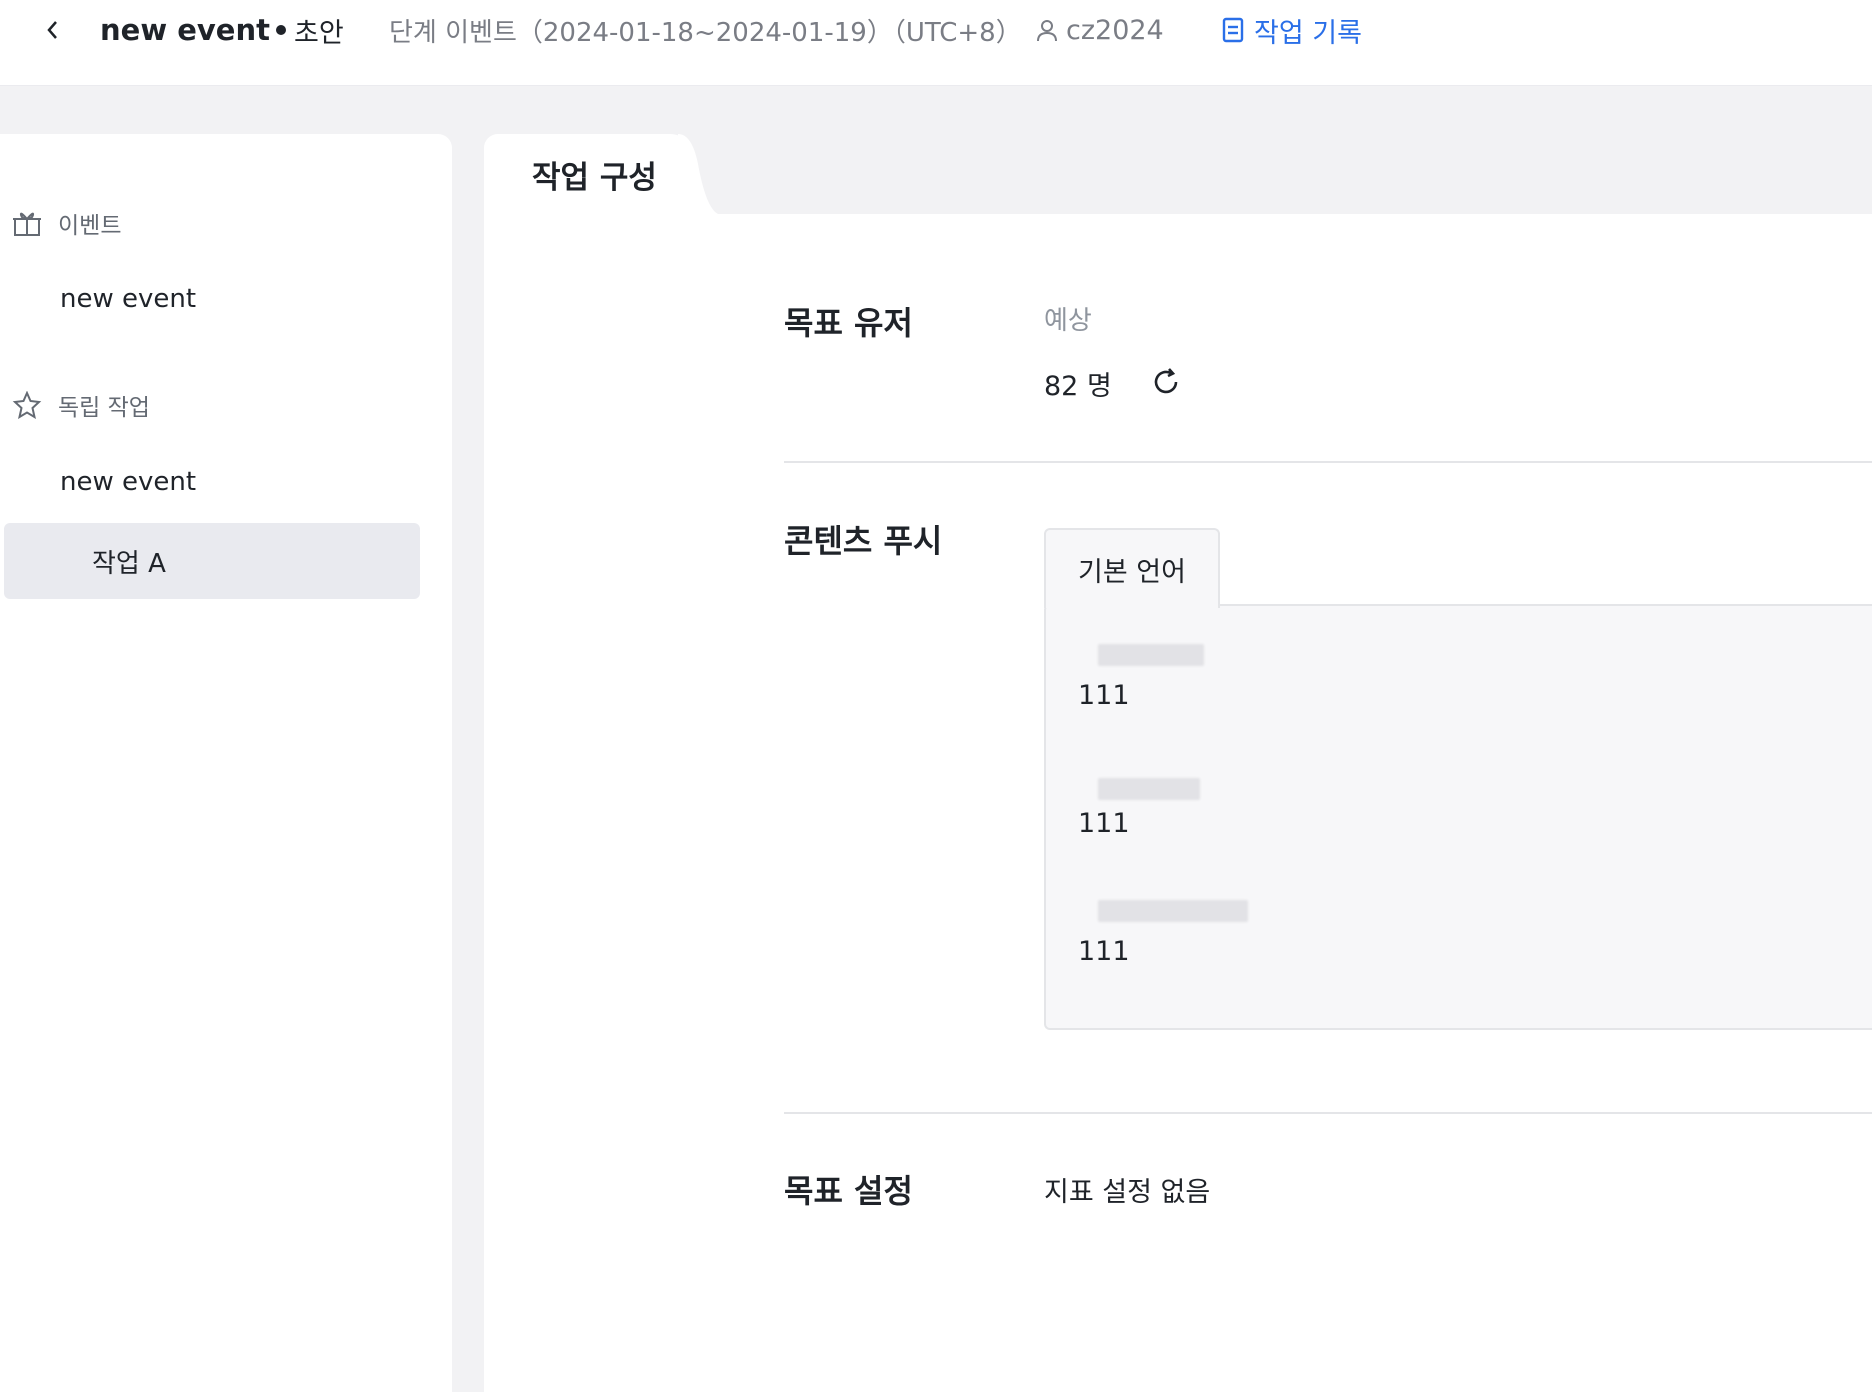 Image resolution: width=1872 pixels, height=1392 pixels. I want to click on task-log-link: 작업 기록, so click(1292, 30).